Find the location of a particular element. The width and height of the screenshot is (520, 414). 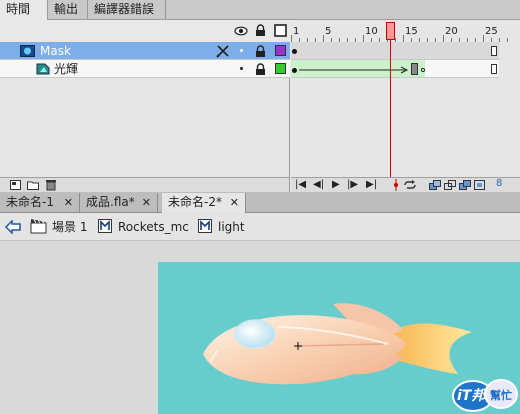

breadcrumb-scene: 場景 1 is located at coordinates (69, 227).